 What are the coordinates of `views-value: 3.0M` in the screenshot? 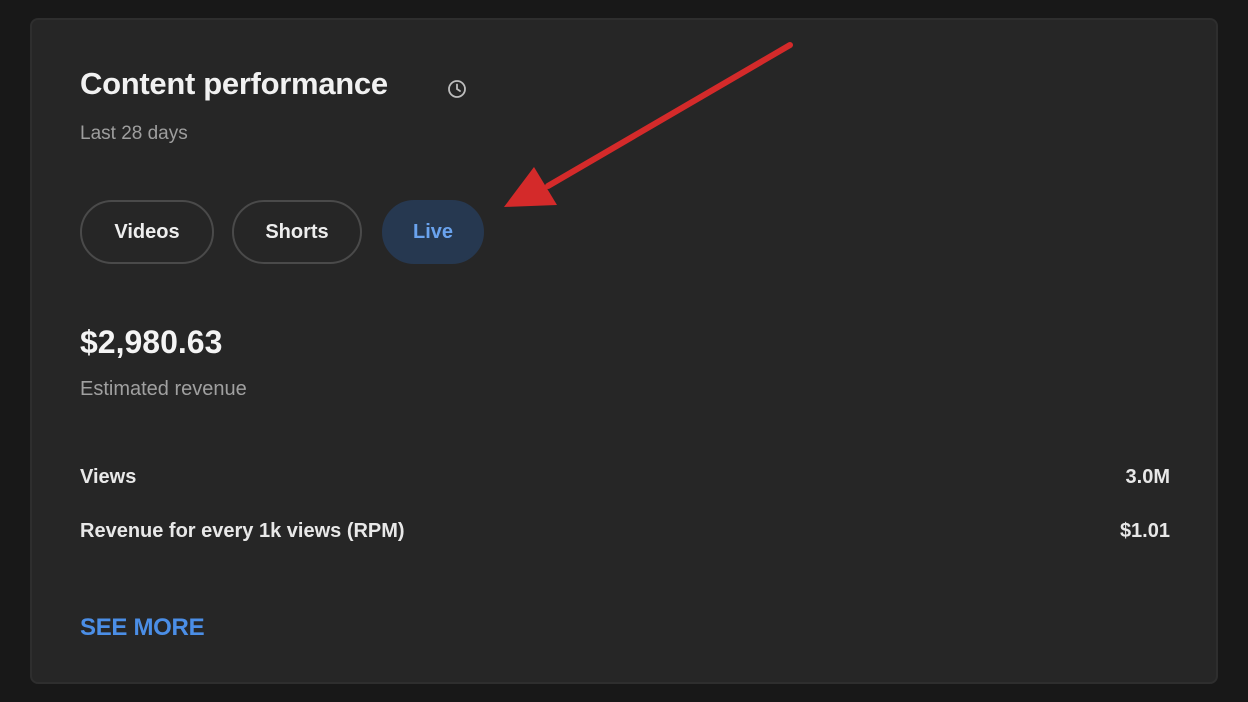 It's located at (1147, 477).